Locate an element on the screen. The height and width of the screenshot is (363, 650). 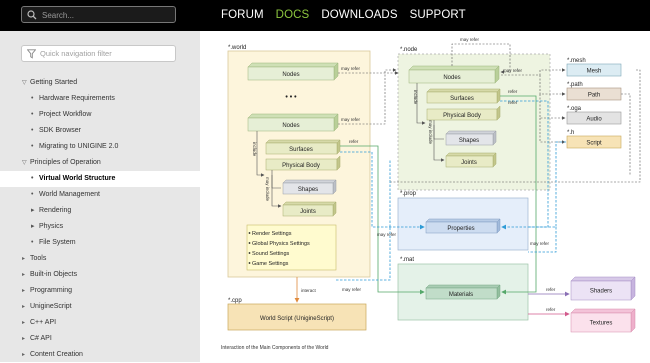
sidebar-item-label: Migrating to UNIGINE 2.0 is located at coordinates (79, 146).